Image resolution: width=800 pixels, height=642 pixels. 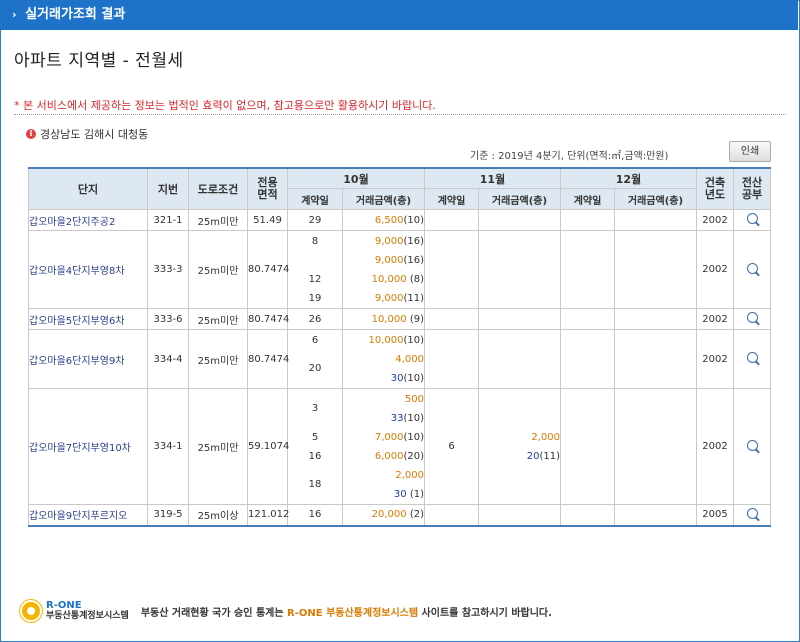 I want to click on exclusive-area: 121.012, so click(x=268, y=515).